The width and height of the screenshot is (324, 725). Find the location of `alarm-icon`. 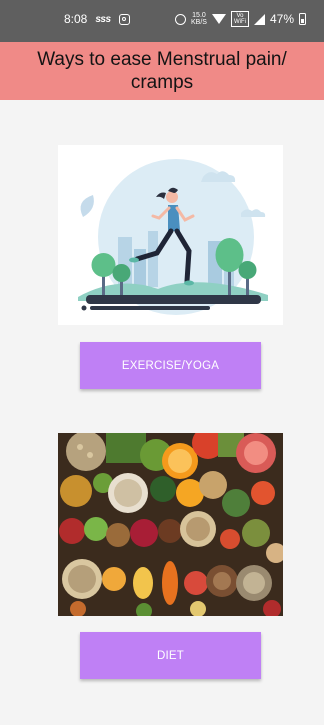

alarm-icon is located at coordinates (180, 19).